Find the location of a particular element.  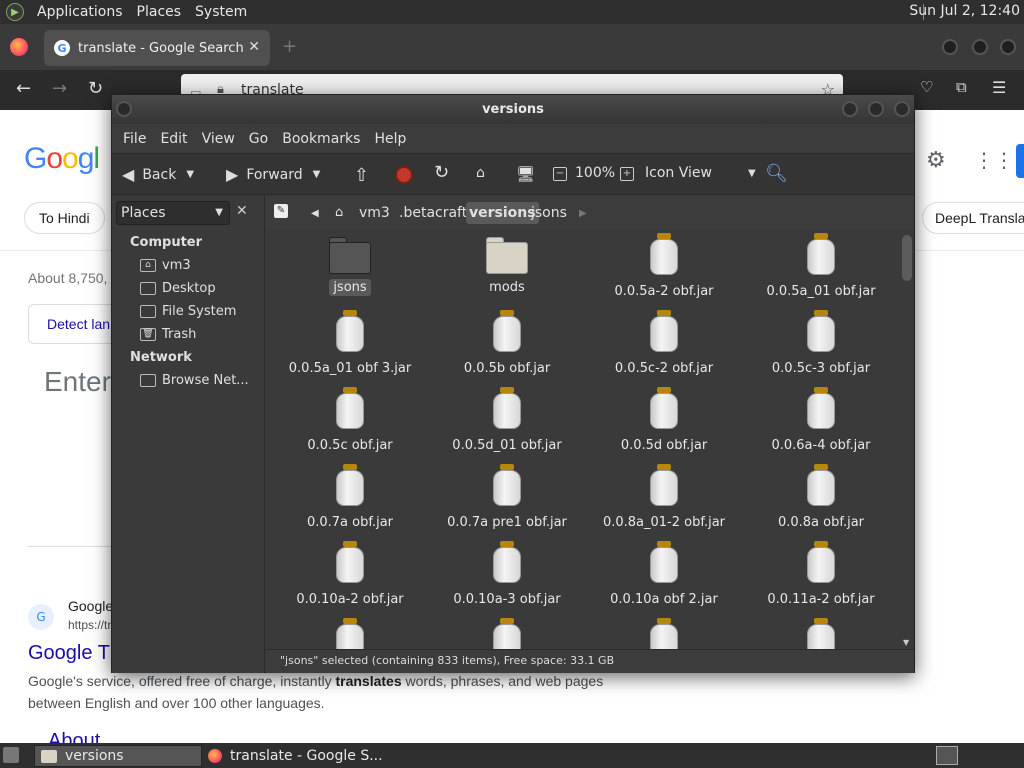

window-titlebar: versions is located at coordinates (513, 109).